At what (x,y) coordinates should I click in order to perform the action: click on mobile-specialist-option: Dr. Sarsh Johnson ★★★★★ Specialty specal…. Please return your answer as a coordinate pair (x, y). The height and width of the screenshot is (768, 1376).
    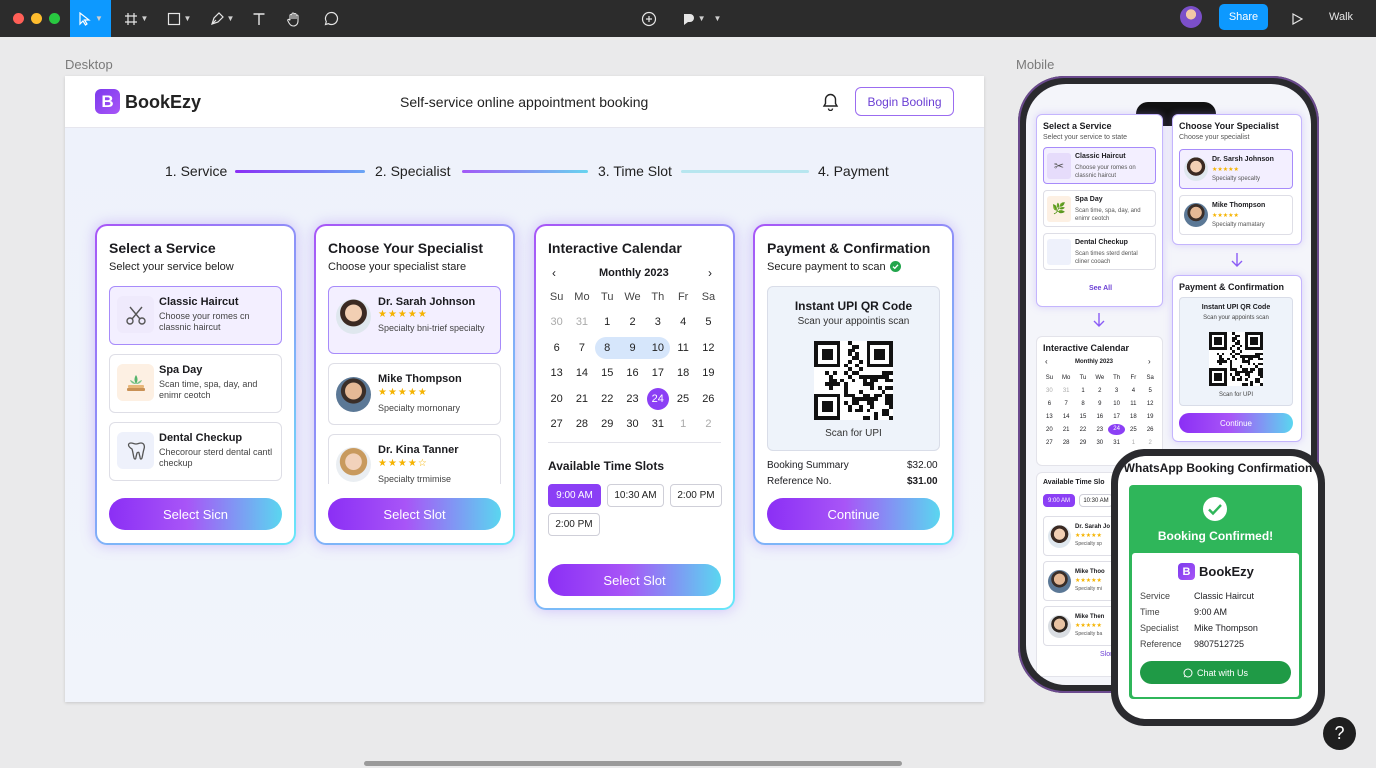
    Looking at the image, I should click on (1236, 169).